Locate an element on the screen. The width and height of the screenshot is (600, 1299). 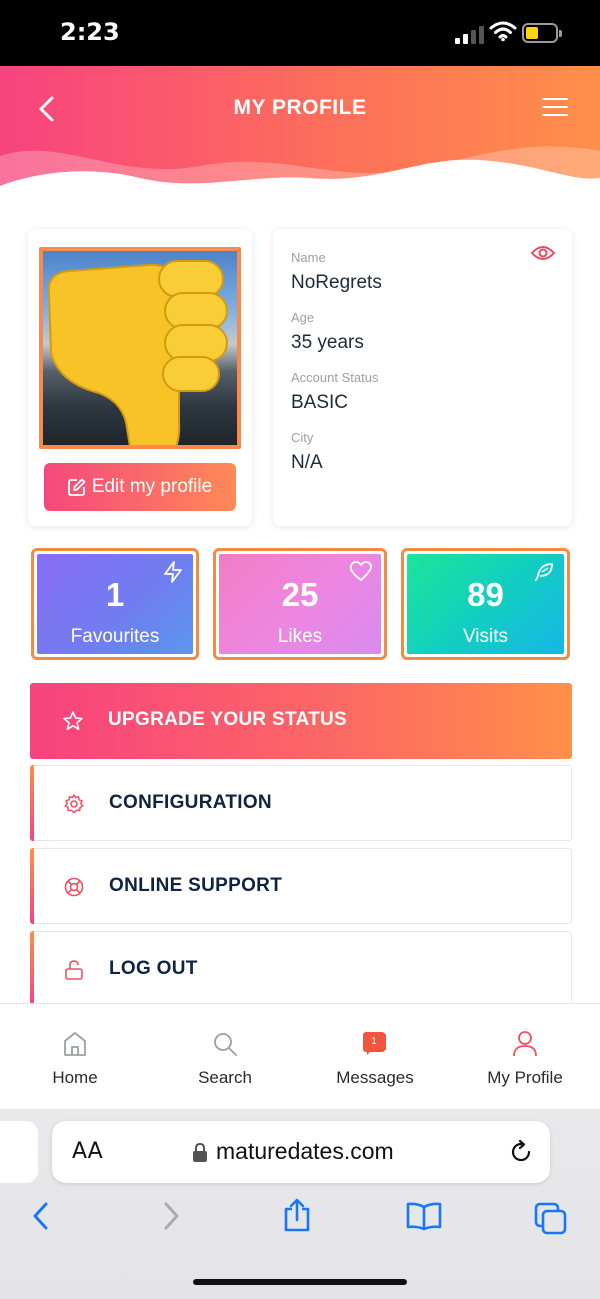
home-icon is located at coordinates (75, 1044).